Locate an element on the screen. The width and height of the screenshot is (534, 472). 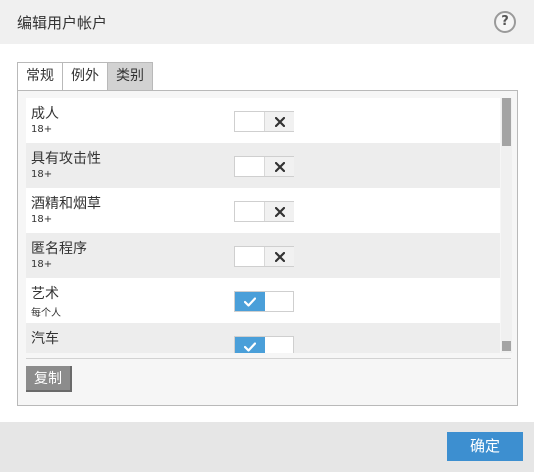
category-row: 匿名程序 18+ is located at coordinates (263, 255).